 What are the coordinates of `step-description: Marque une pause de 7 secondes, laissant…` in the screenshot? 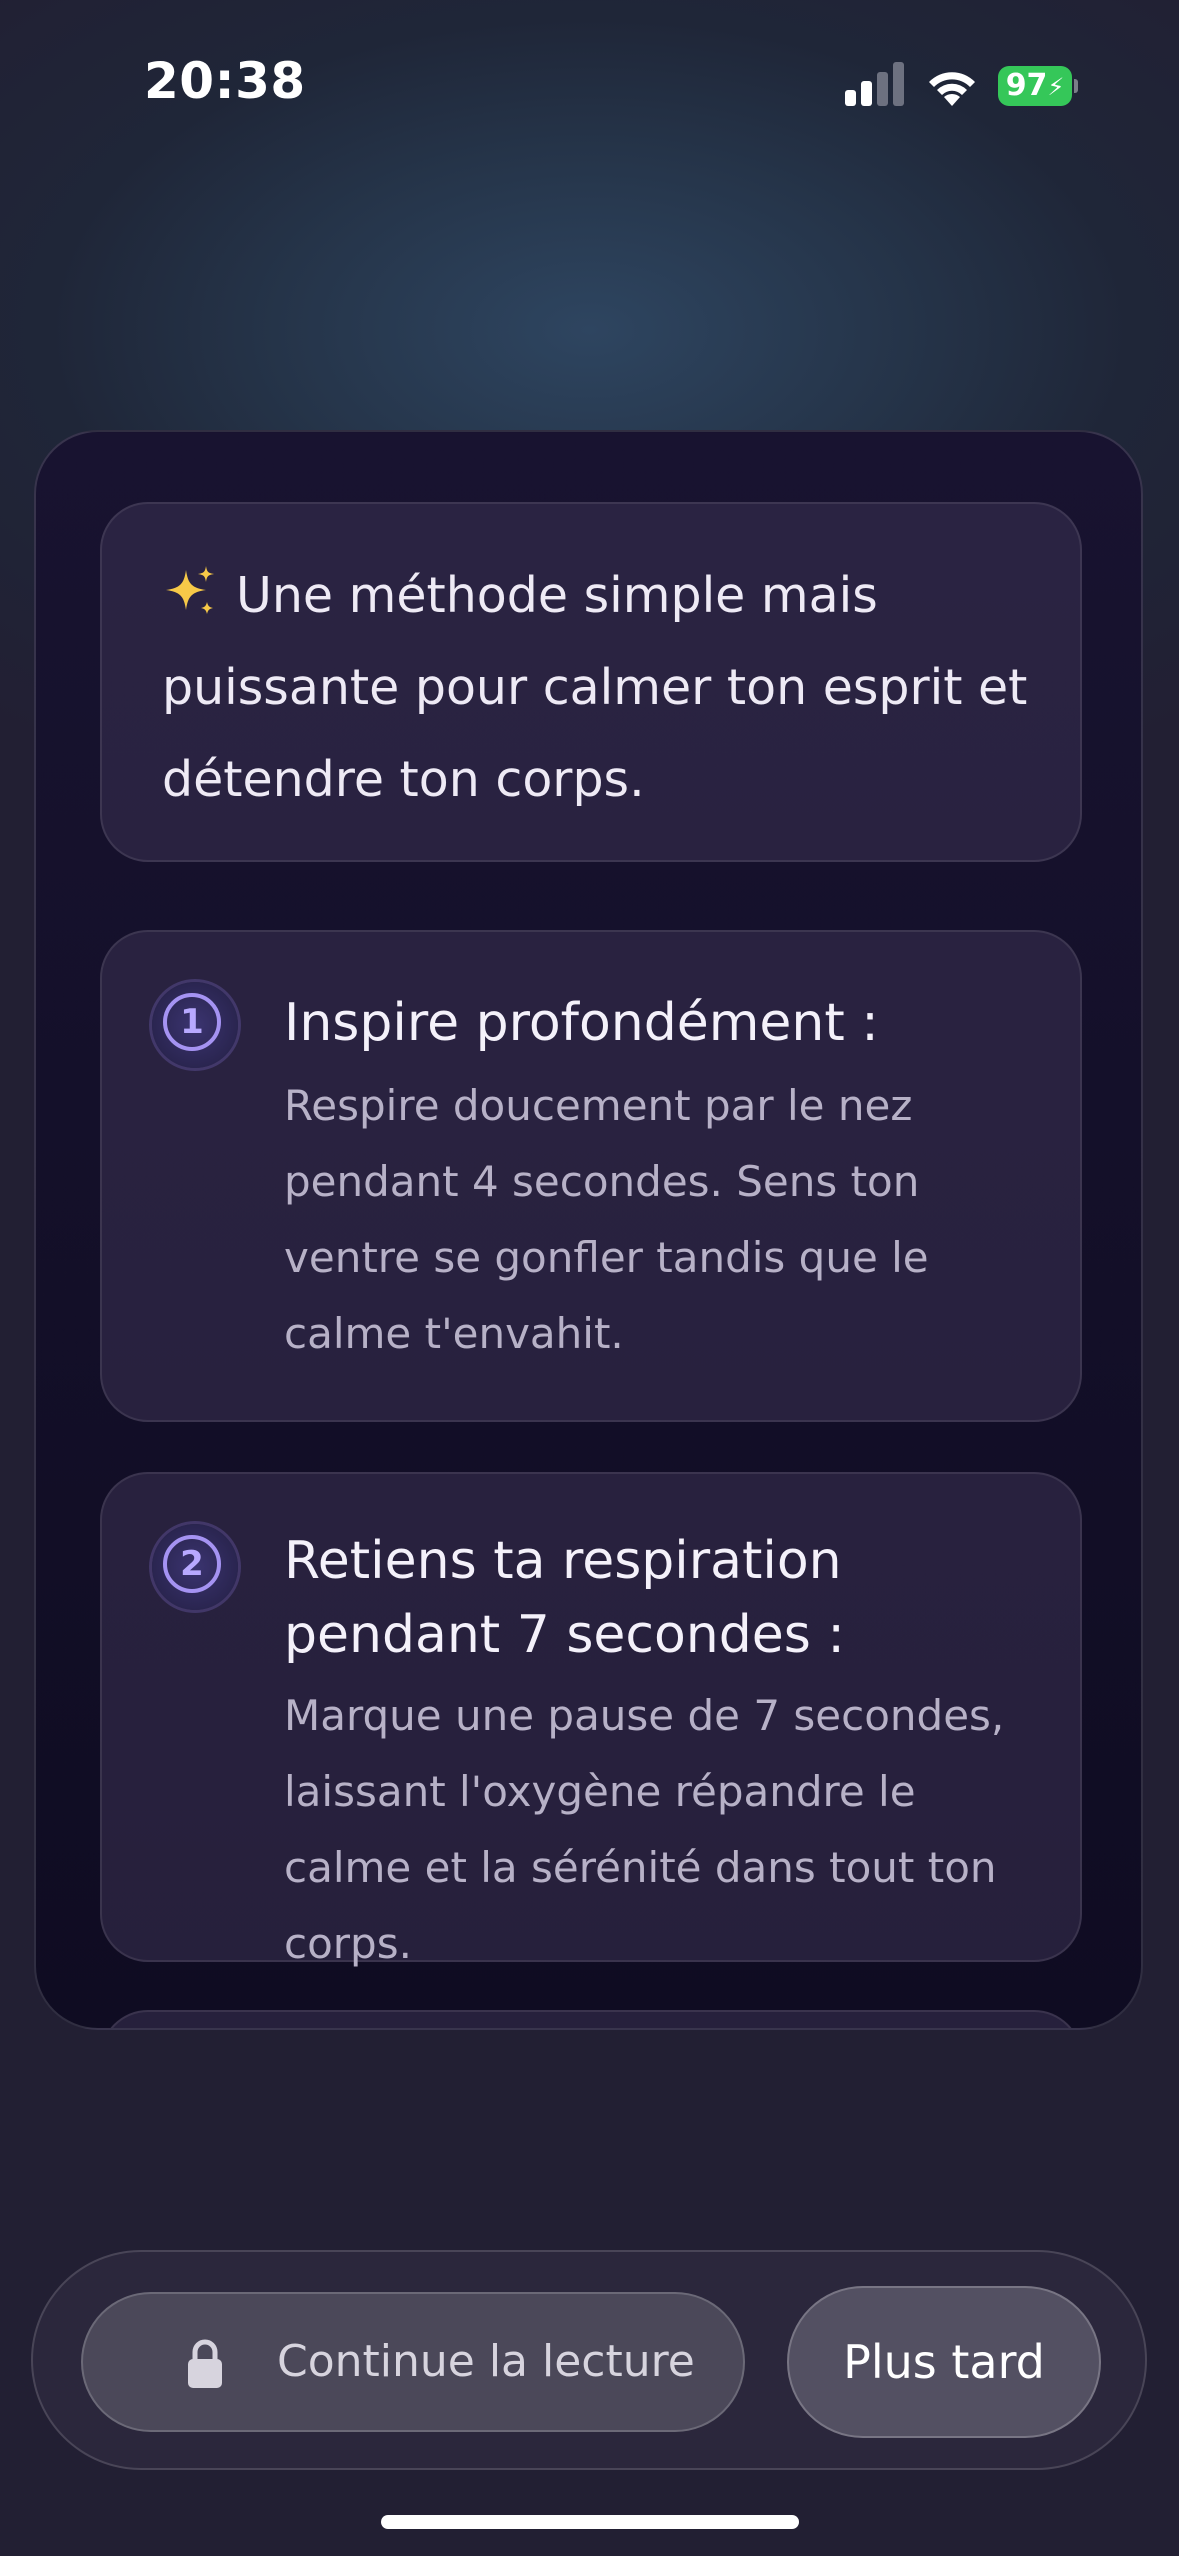 It's located at (644, 1829).